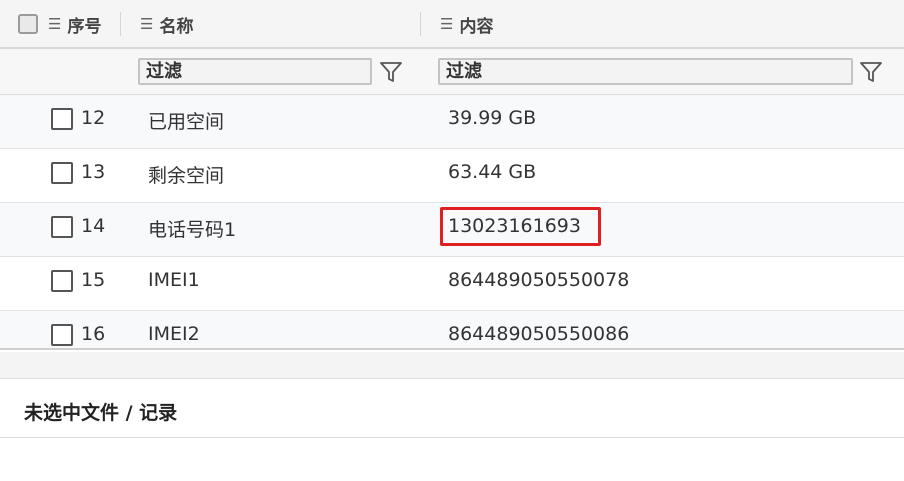 The image size is (904, 481). What do you see at coordinates (452, 365) in the screenshot?
I see `panel-divider` at bounding box center [452, 365].